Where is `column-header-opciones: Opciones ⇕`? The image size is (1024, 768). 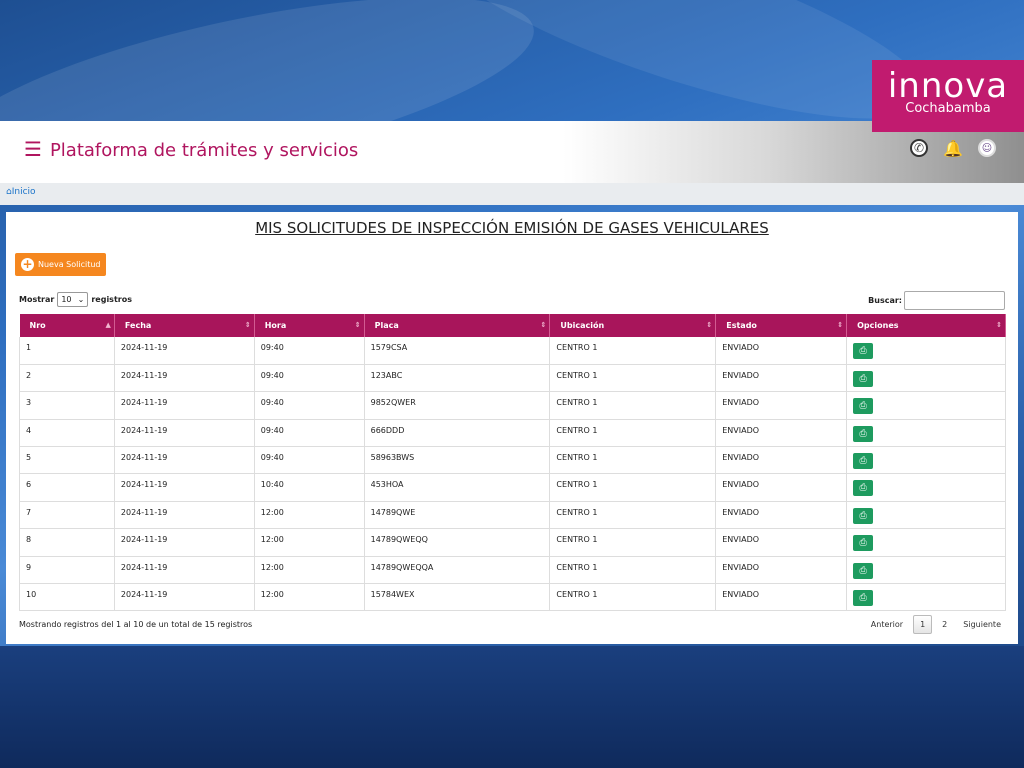 column-header-opciones: Opciones ⇕ is located at coordinates (926, 325).